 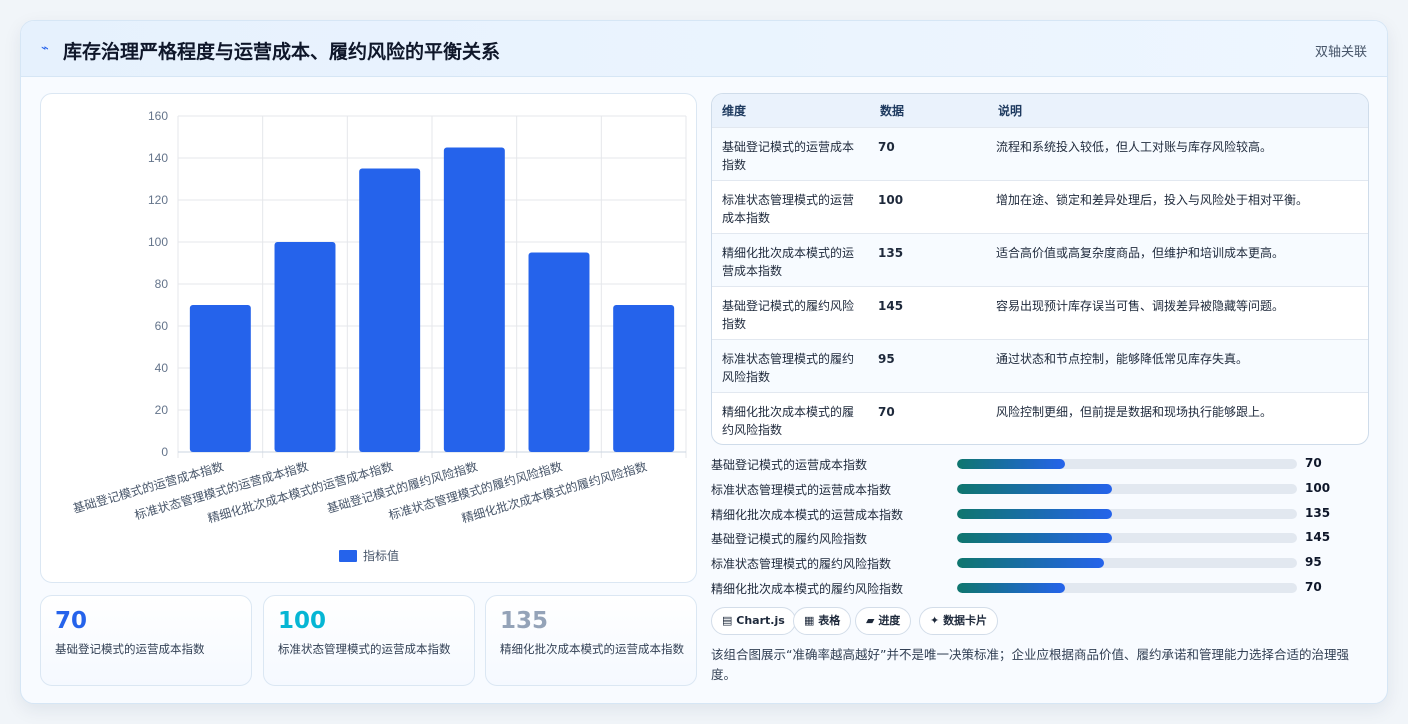 I want to click on header-tag: 双轴关联, so click(x=1340, y=52).